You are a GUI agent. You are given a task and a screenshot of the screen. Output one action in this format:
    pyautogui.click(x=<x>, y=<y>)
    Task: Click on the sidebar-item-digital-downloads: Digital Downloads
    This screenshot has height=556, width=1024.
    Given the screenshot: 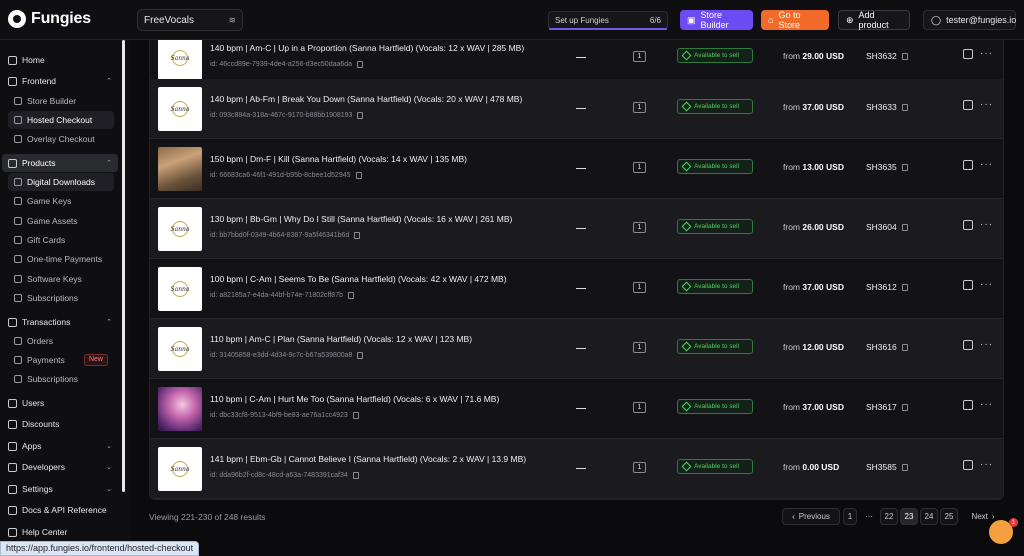 What is the action you would take?
    pyautogui.click(x=61, y=182)
    